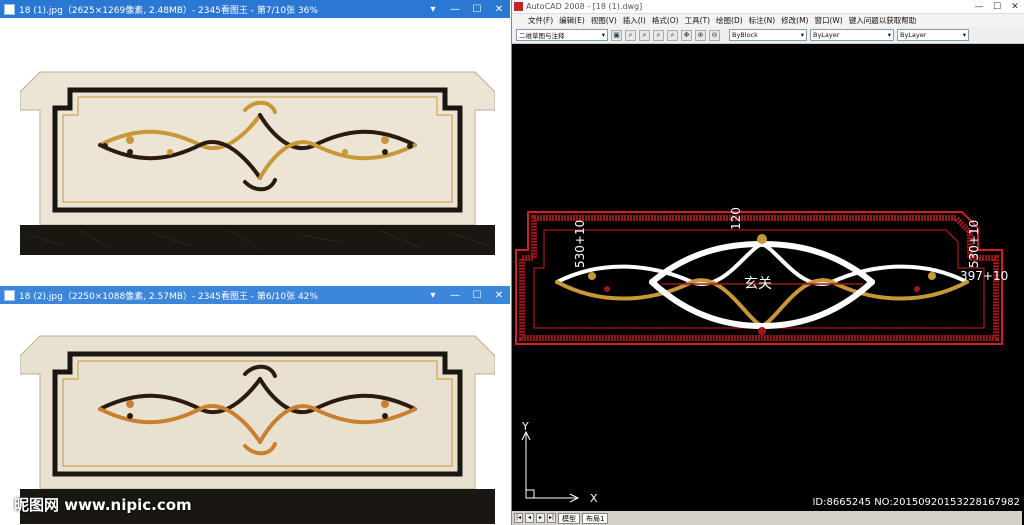  I want to click on watermark-logo: 昵图网 www.nipic.com, so click(103, 505).